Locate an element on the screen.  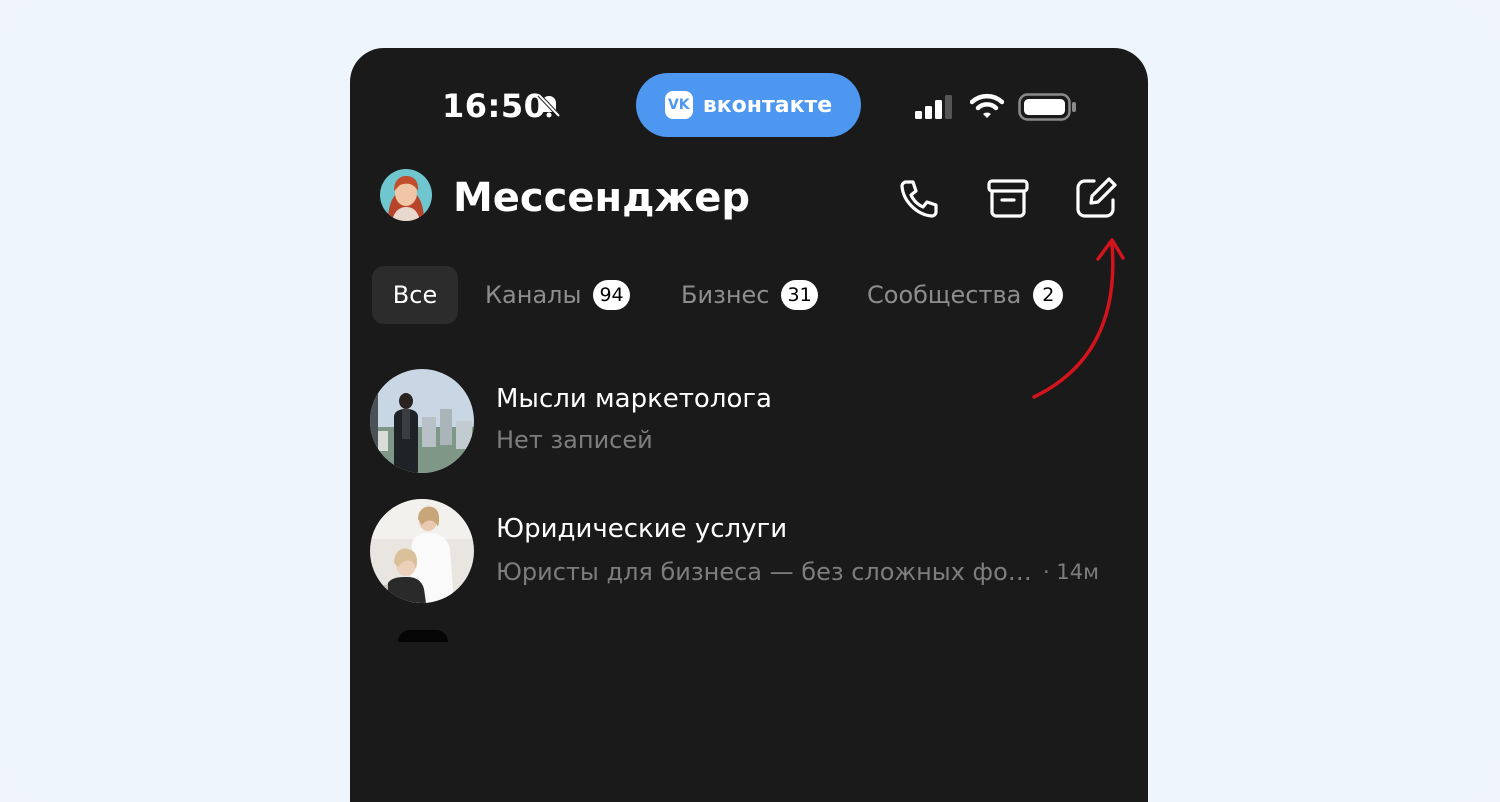
vk-dynamic-island: VK вконтакте is located at coordinates (748, 105).